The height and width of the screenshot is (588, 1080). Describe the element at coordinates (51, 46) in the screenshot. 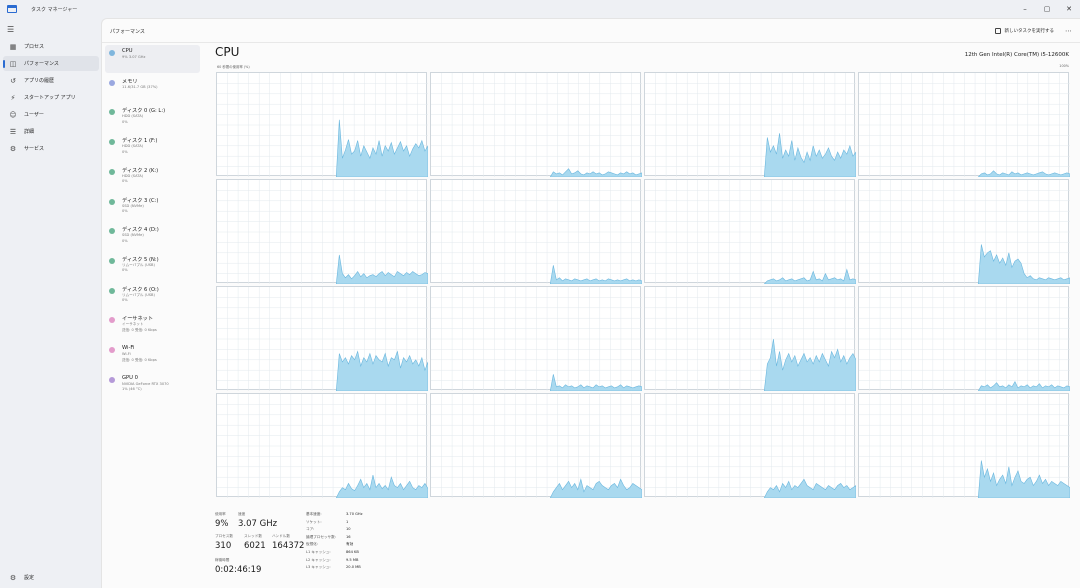

I see `sidebar-item-grid: ▦ プロセス` at that location.